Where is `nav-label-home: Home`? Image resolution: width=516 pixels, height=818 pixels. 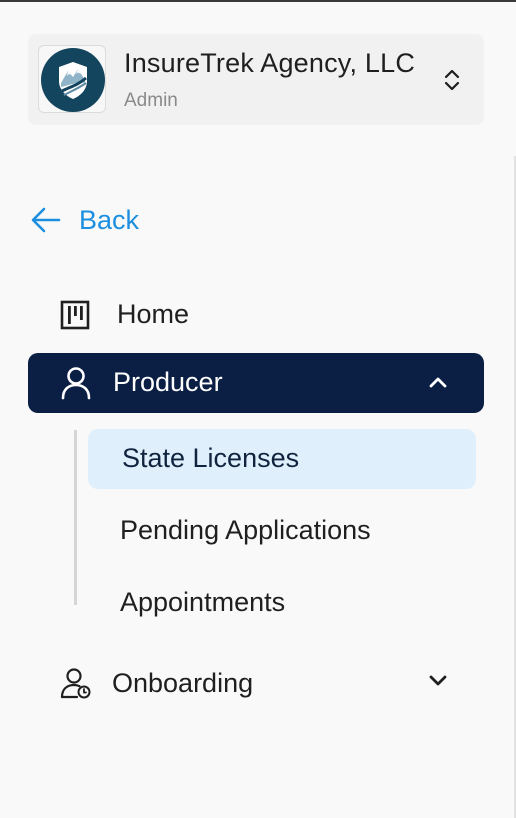
nav-label-home: Home is located at coordinates (153, 314).